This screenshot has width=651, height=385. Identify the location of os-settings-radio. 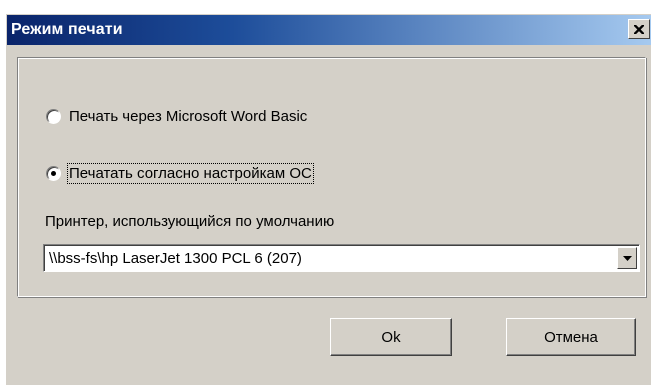
(53, 173).